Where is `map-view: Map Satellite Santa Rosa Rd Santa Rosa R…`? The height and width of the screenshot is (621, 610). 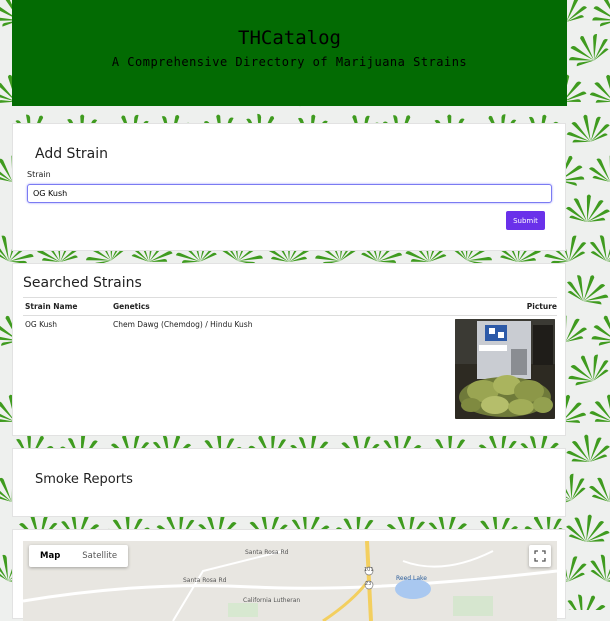 map-view: Map Satellite Santa Rosa Rd Santa Rosa R… is located at coordinates (290, 581).